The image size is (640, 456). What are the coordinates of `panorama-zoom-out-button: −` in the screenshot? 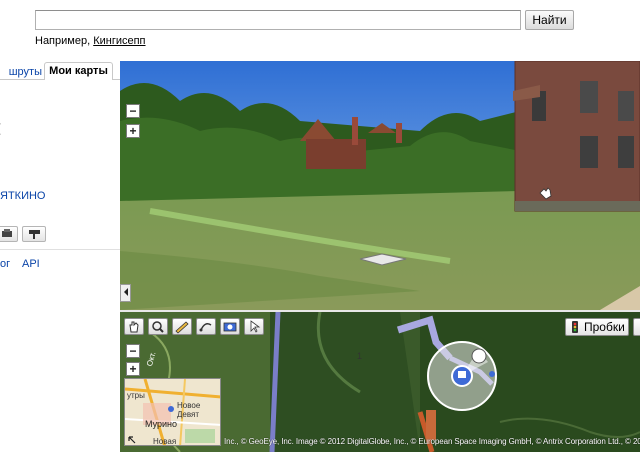 It's located at (133, 111).